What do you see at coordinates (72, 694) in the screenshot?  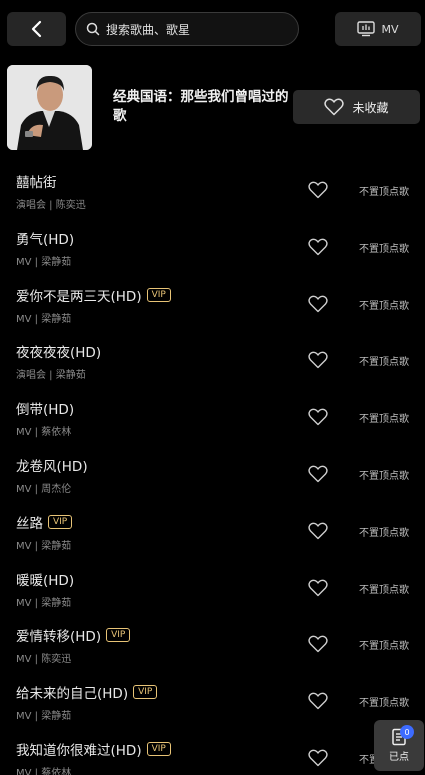 I see `song-title: 给未来的自己(HD)` at bounding box center [72, 694].